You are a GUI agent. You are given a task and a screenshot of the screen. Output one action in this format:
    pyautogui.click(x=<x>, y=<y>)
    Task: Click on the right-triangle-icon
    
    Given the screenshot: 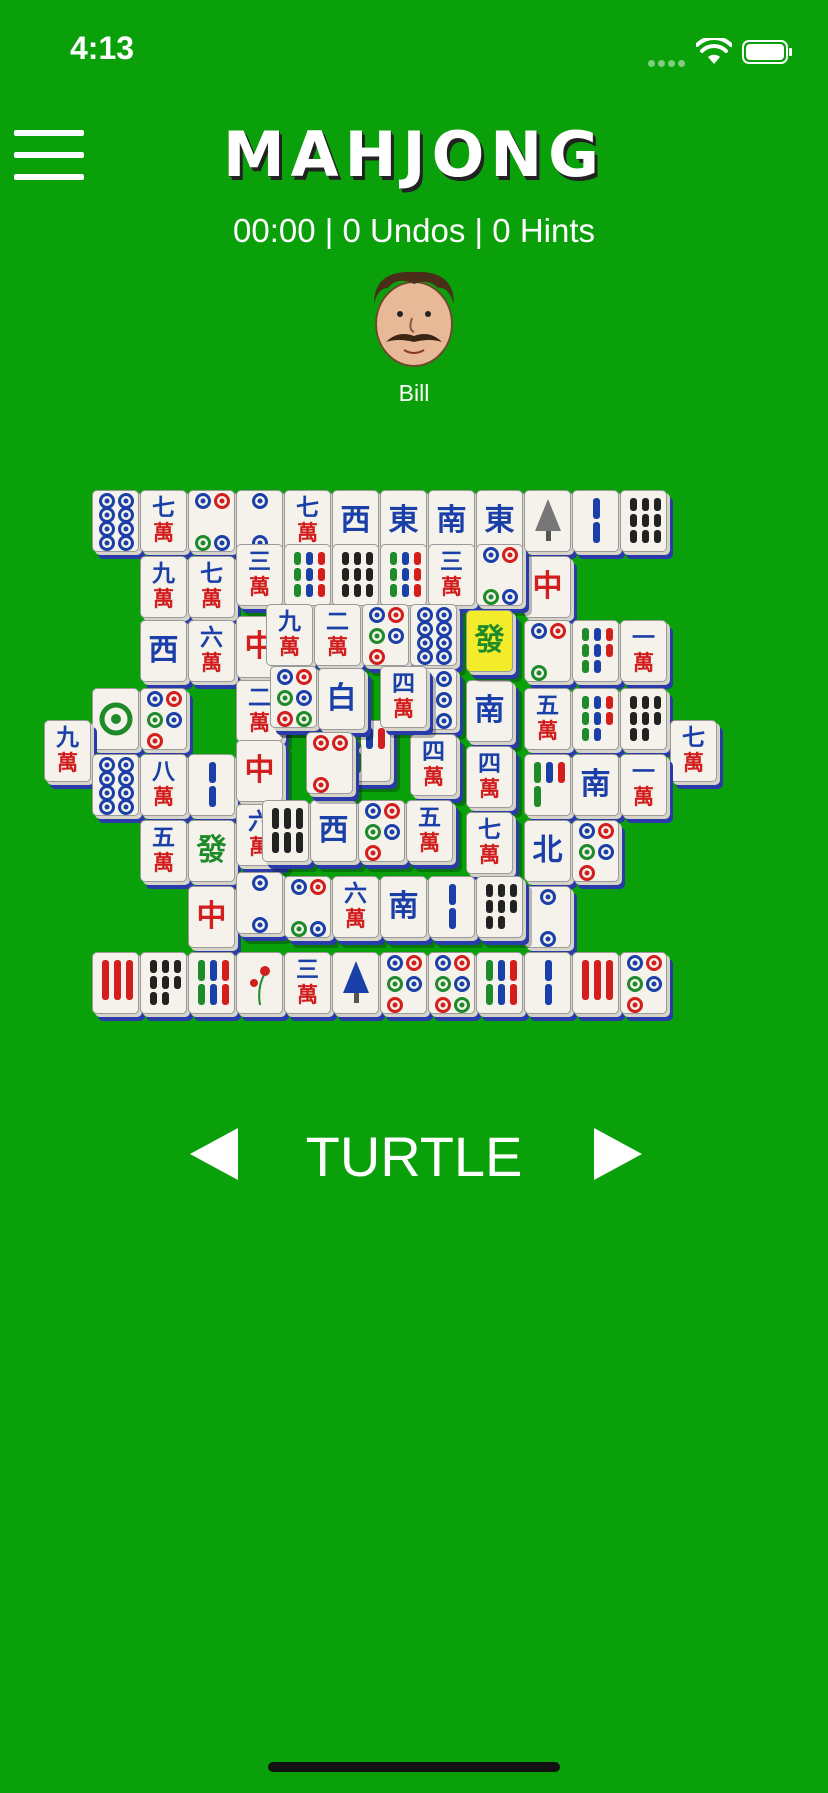 What is the action you would take?
    pyautogui.click(x=618, y=1154)
    